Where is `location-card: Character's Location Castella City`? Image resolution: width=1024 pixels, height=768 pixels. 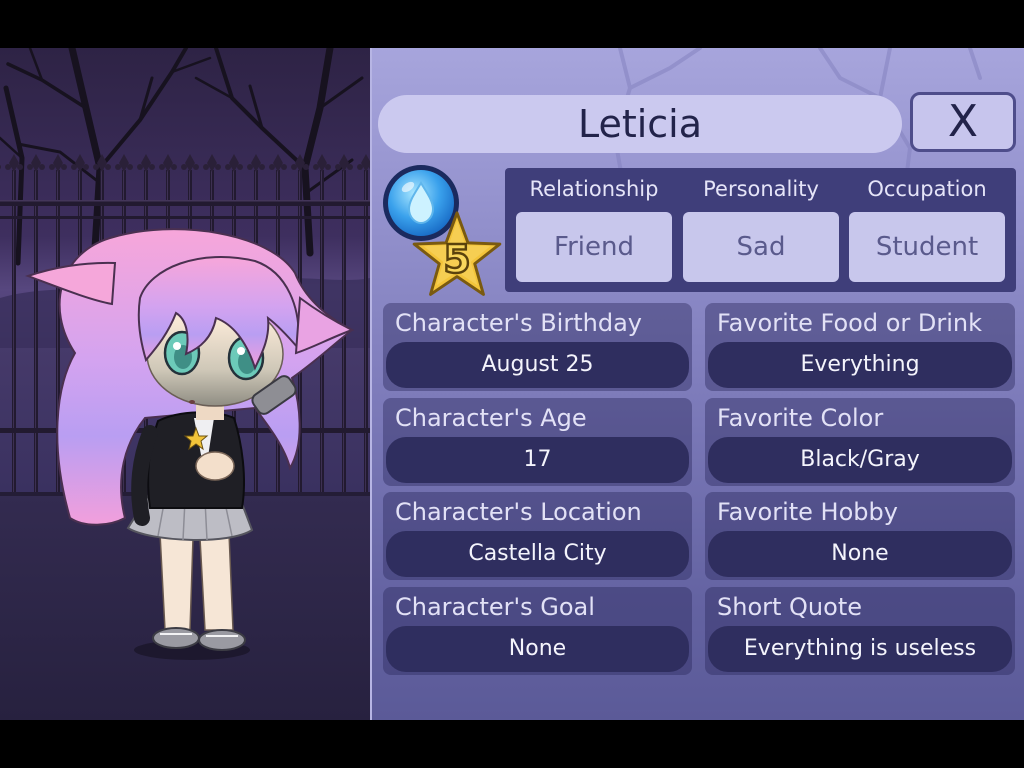
location-card: Character's Location Castella City is located at coordinates (537, 536).